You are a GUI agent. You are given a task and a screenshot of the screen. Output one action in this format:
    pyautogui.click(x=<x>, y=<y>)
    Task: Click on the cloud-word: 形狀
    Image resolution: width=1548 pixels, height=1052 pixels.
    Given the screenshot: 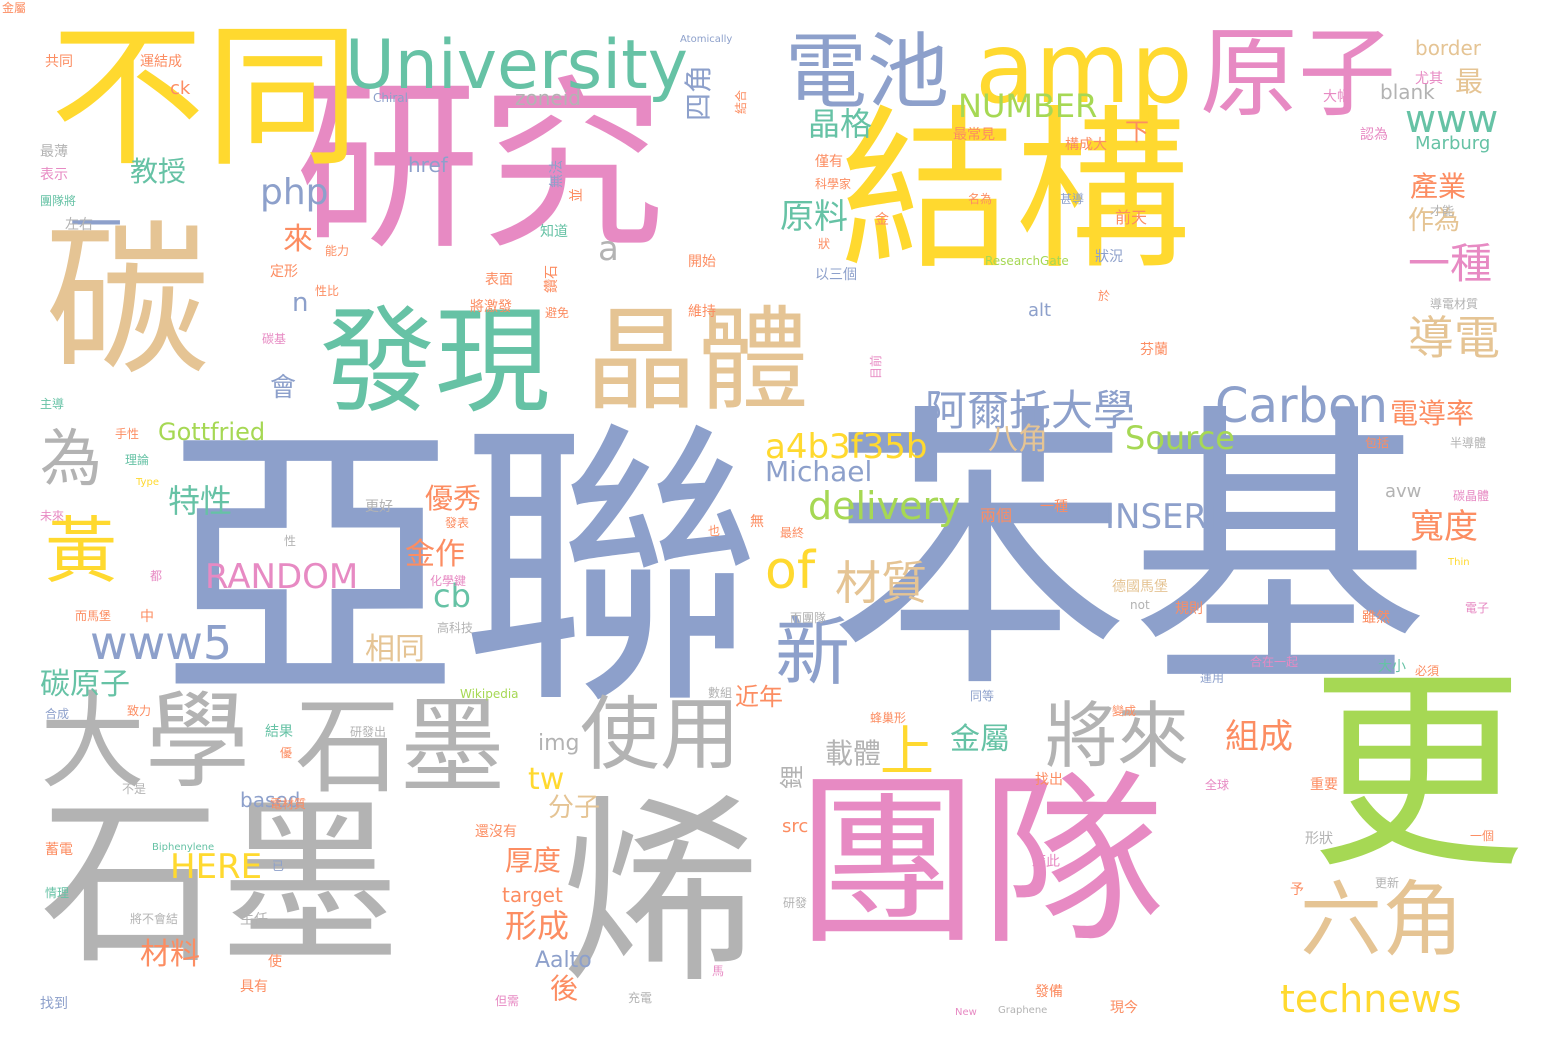 What is the action you would take?
    pyautogui.click(x=1319, y=839)
    